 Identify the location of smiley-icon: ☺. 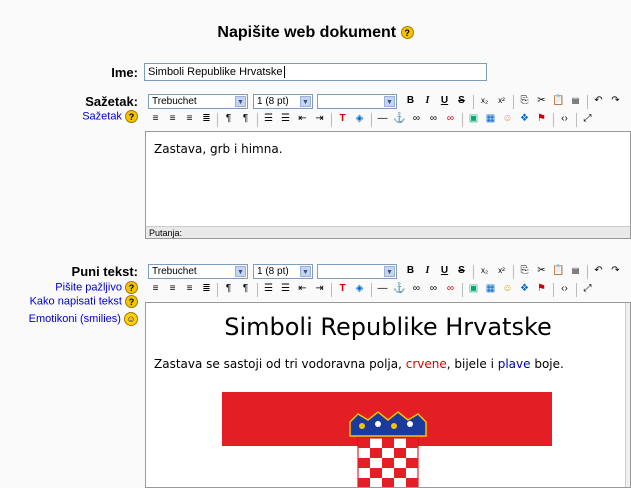
(131, 319).